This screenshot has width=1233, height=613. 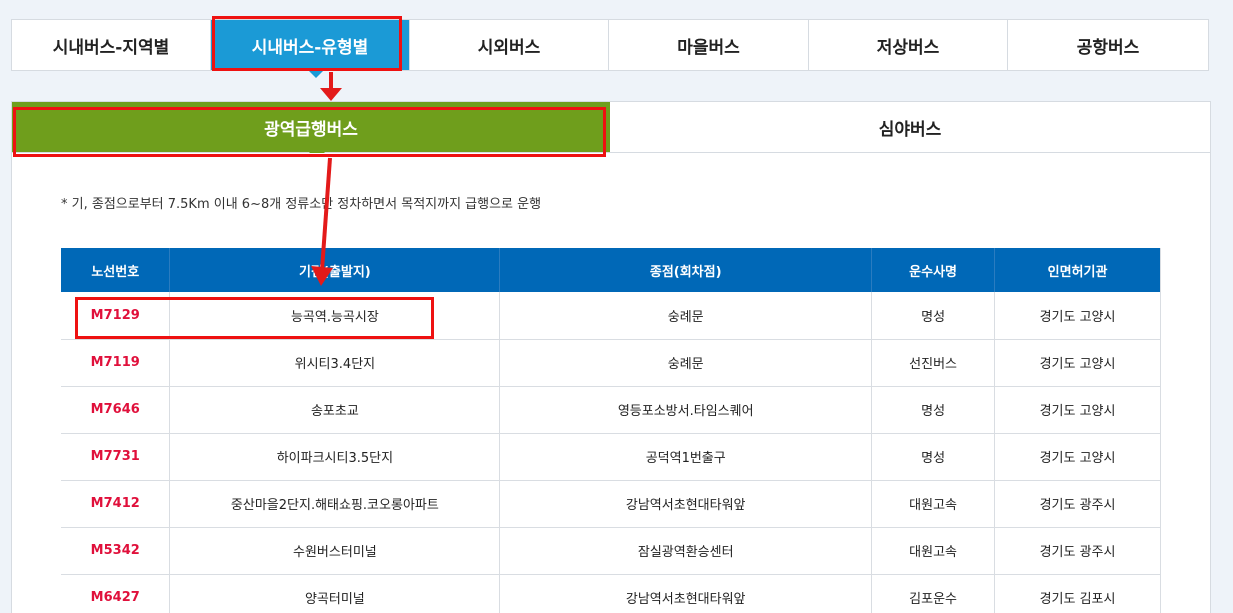 I want to click on highlight-box-express-subtab, so click(x=309, y=132).